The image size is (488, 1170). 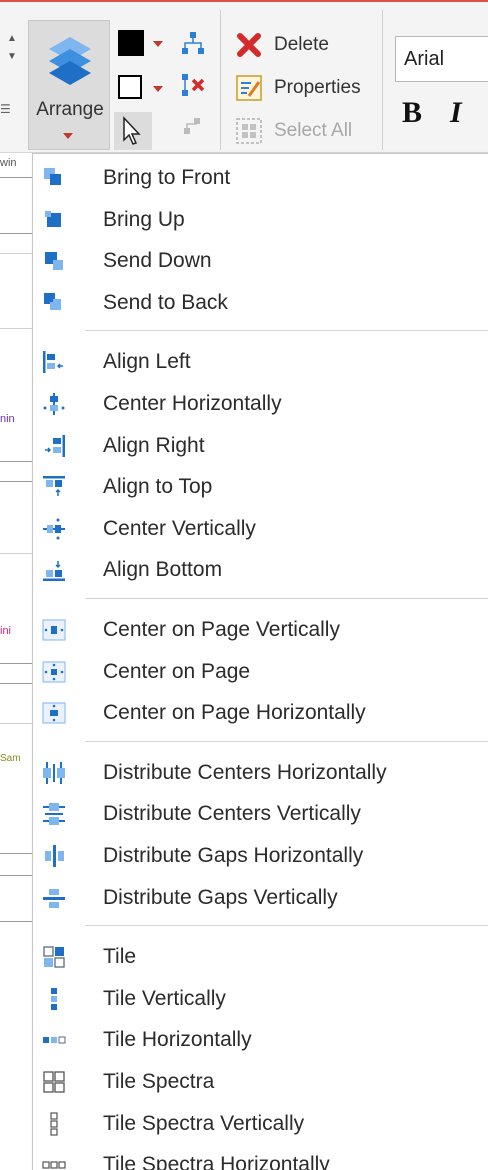 I want to click on menu-item-bring-up: Bring Up, so click(x=260, y=219).